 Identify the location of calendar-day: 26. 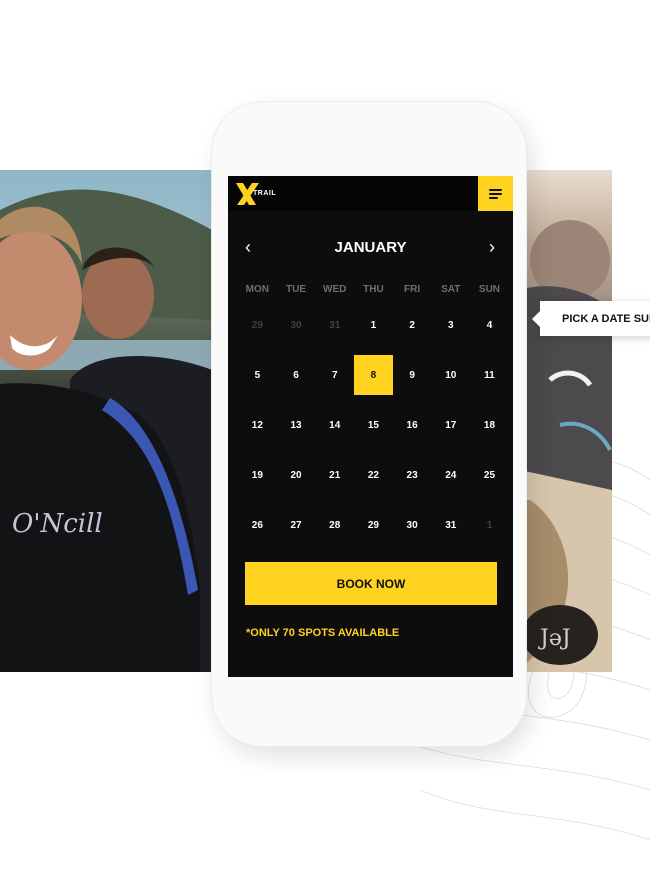
(257, 525).